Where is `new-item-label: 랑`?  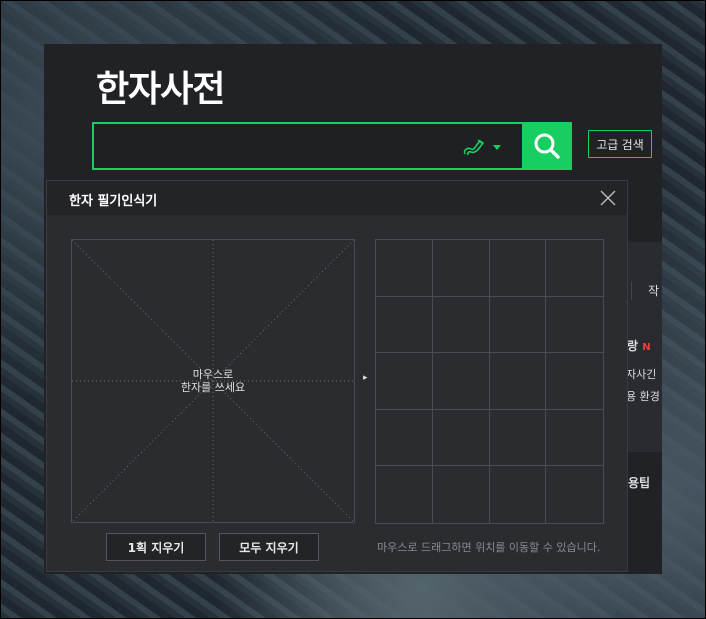 new-item-label: 랑 is located at coordinates (633, 346).